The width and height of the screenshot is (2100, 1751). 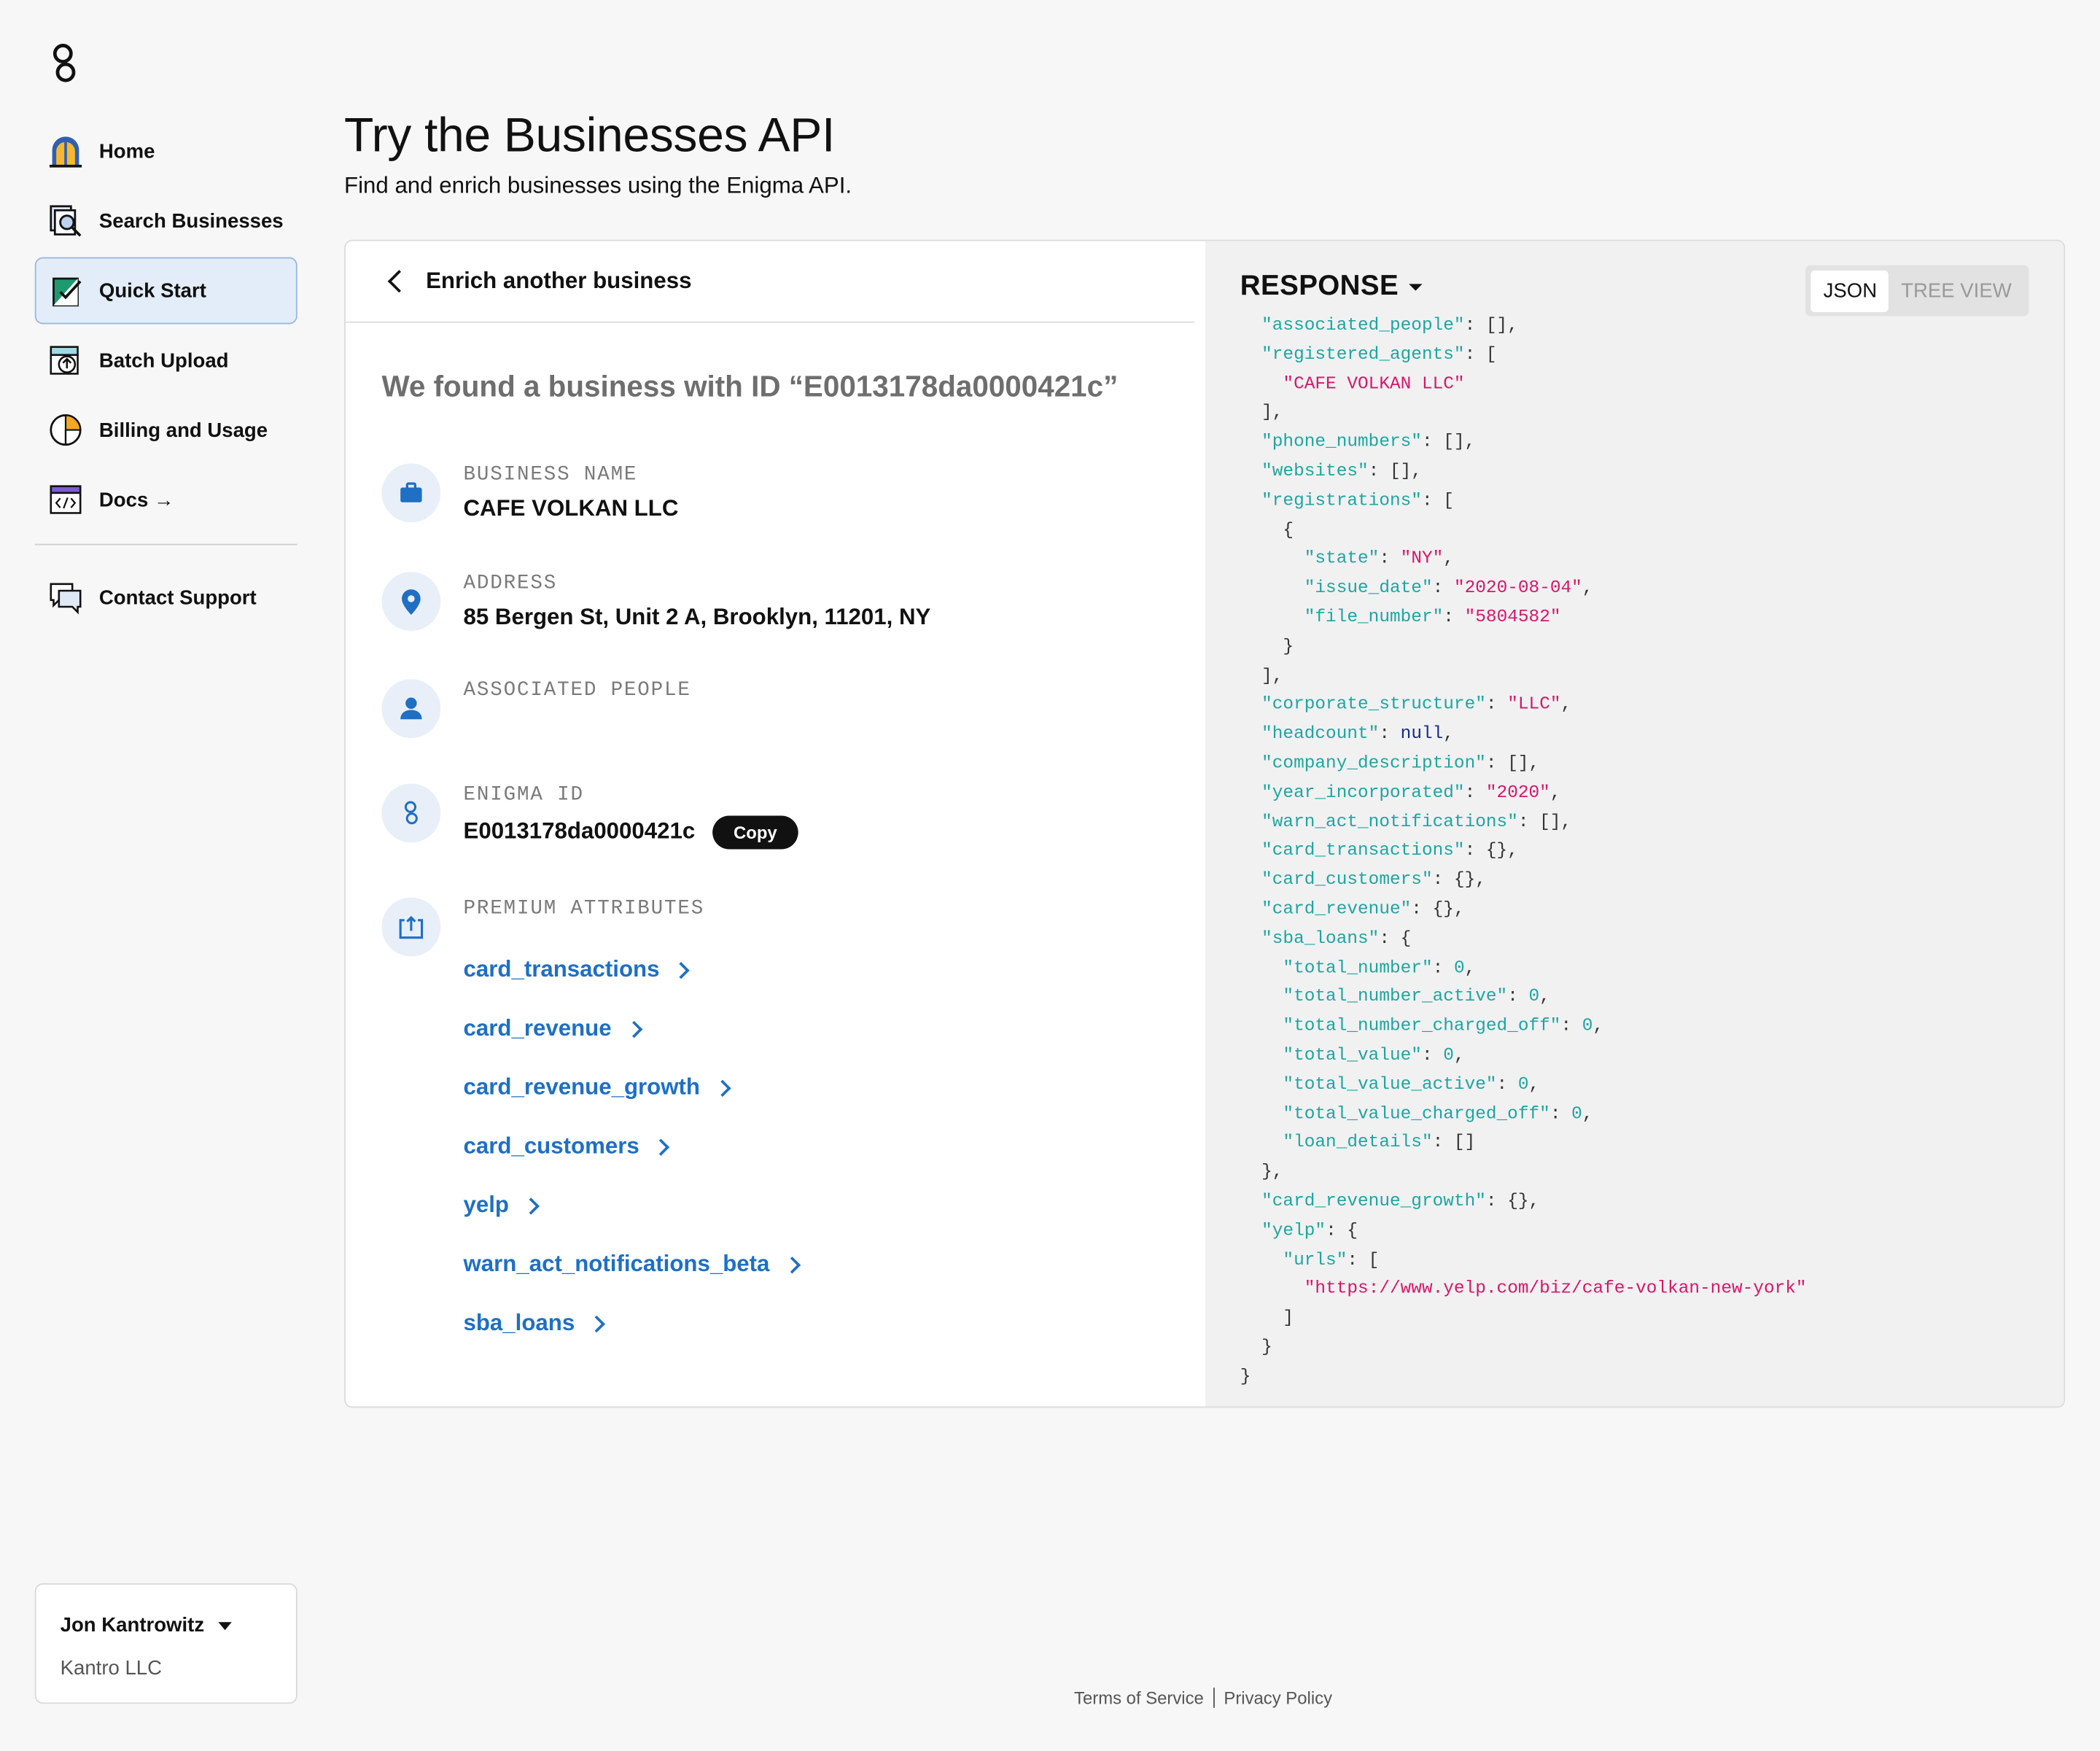 What do you see at coordinates (1956, 290) in the screenshot?
I see `tree-view-button: TREE VIEW` at bounding box center [1956, 290].